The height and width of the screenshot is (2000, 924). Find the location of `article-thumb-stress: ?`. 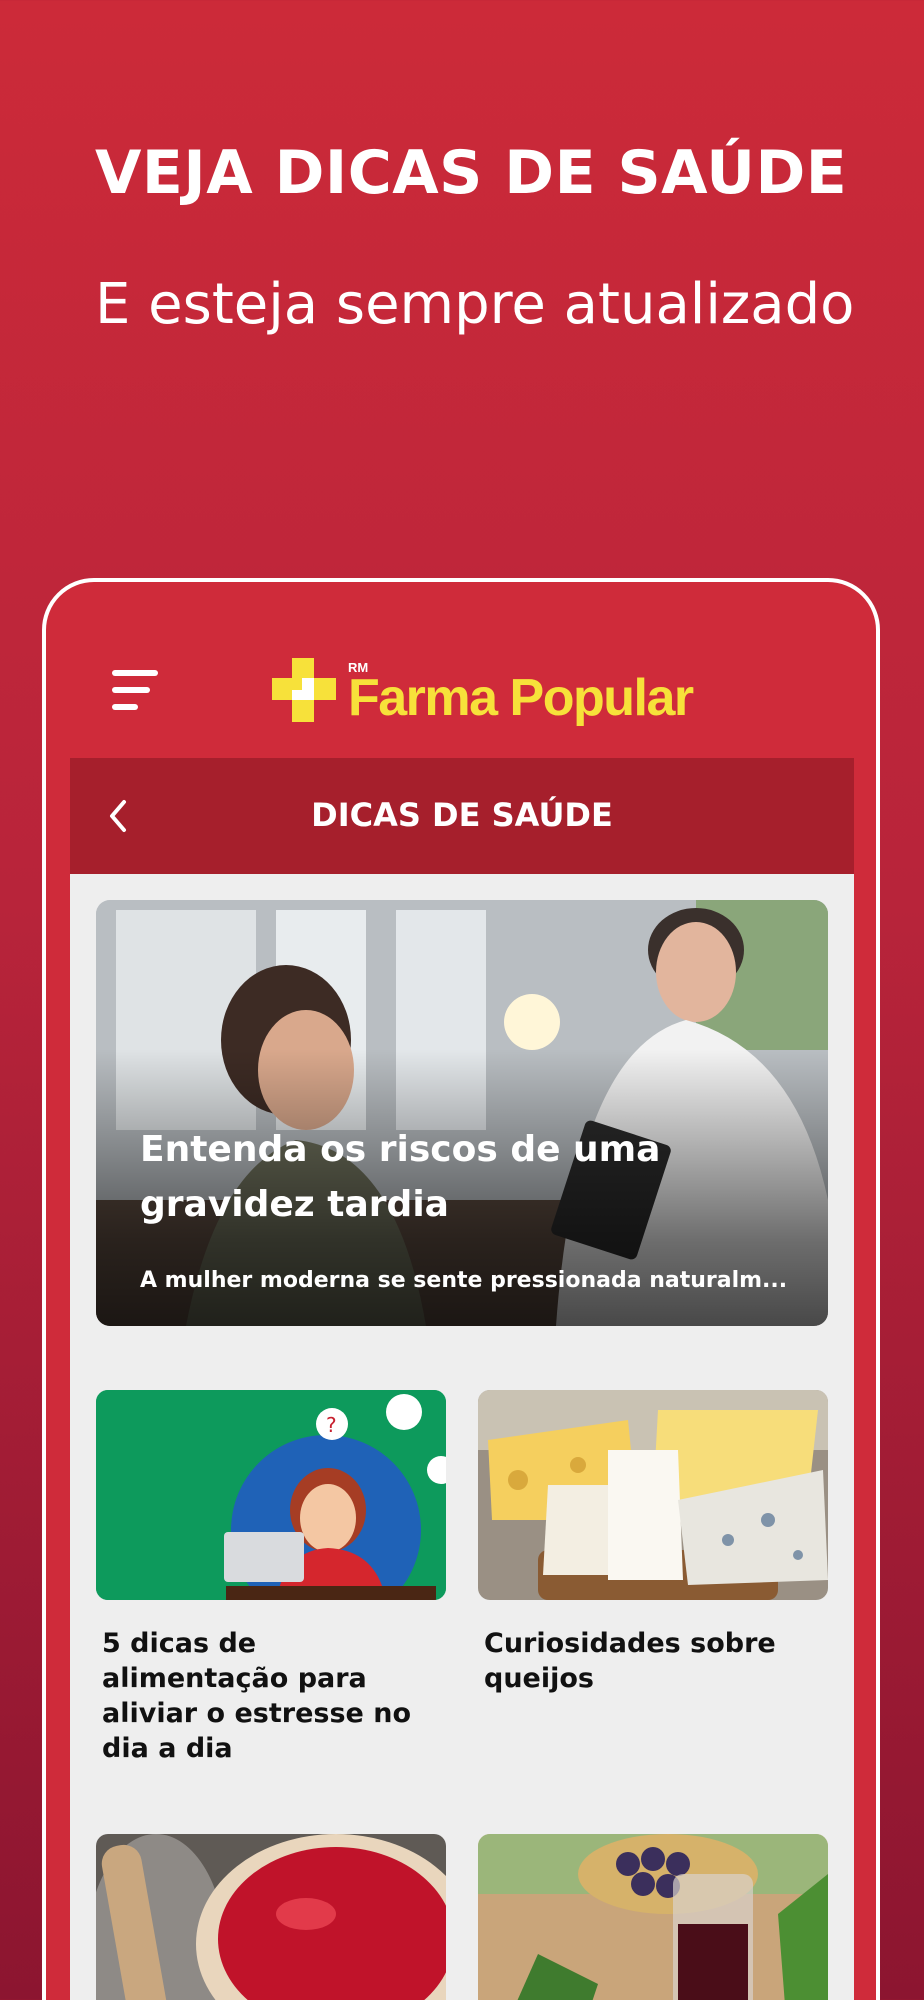

article-thumb-stress: ? is located at coordinates (271, 1495).